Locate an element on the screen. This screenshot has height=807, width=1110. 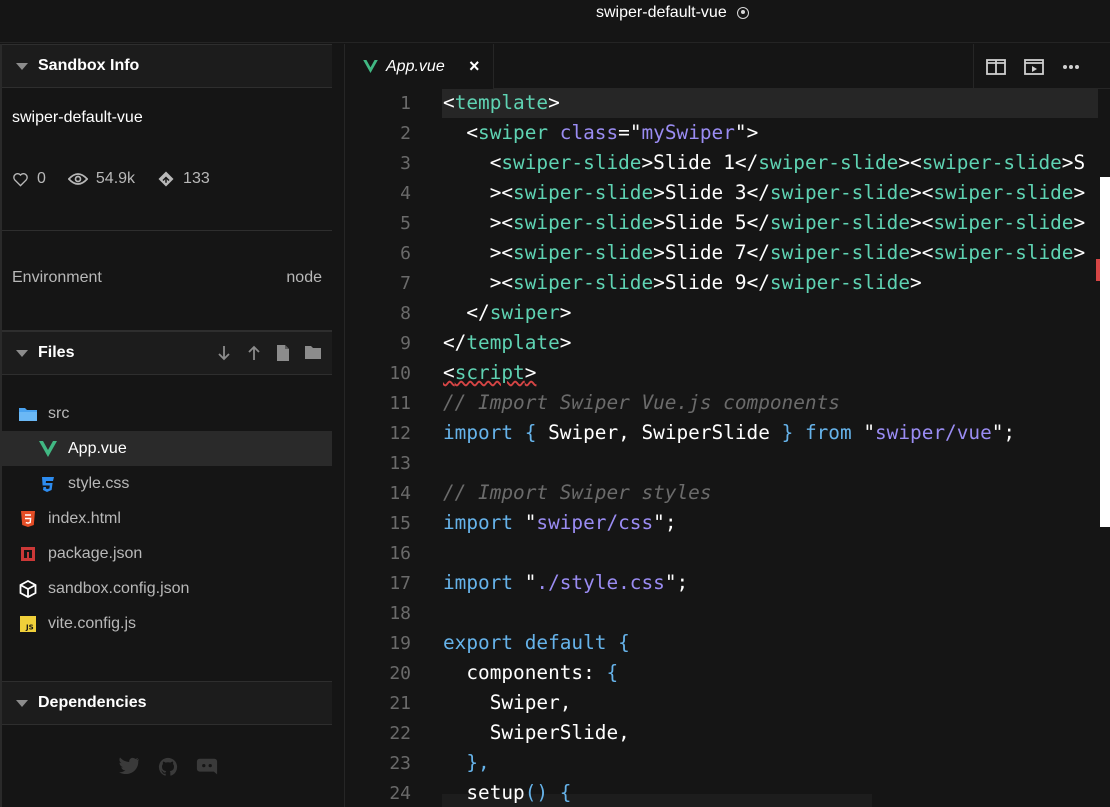
code-token: mySwiper is located at coordinates (688, 132).